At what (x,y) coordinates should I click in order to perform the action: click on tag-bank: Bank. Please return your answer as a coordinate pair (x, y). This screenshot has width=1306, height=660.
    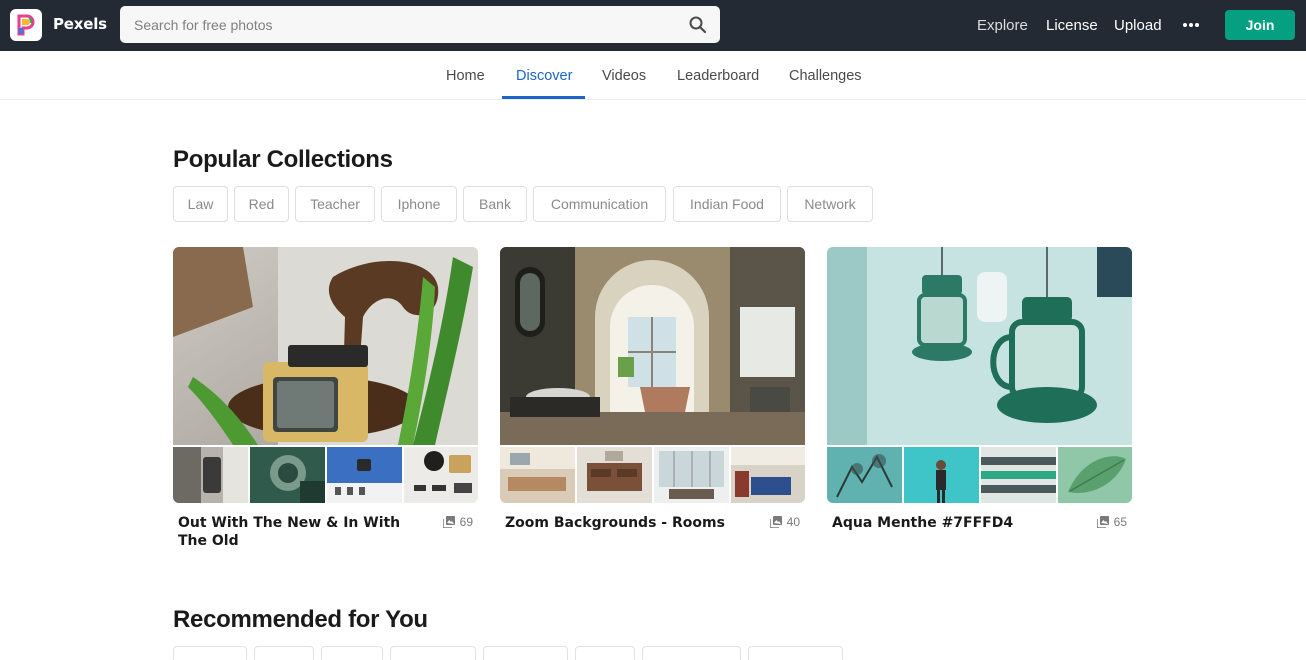
    Looking at the image, I should click on (495, 204).